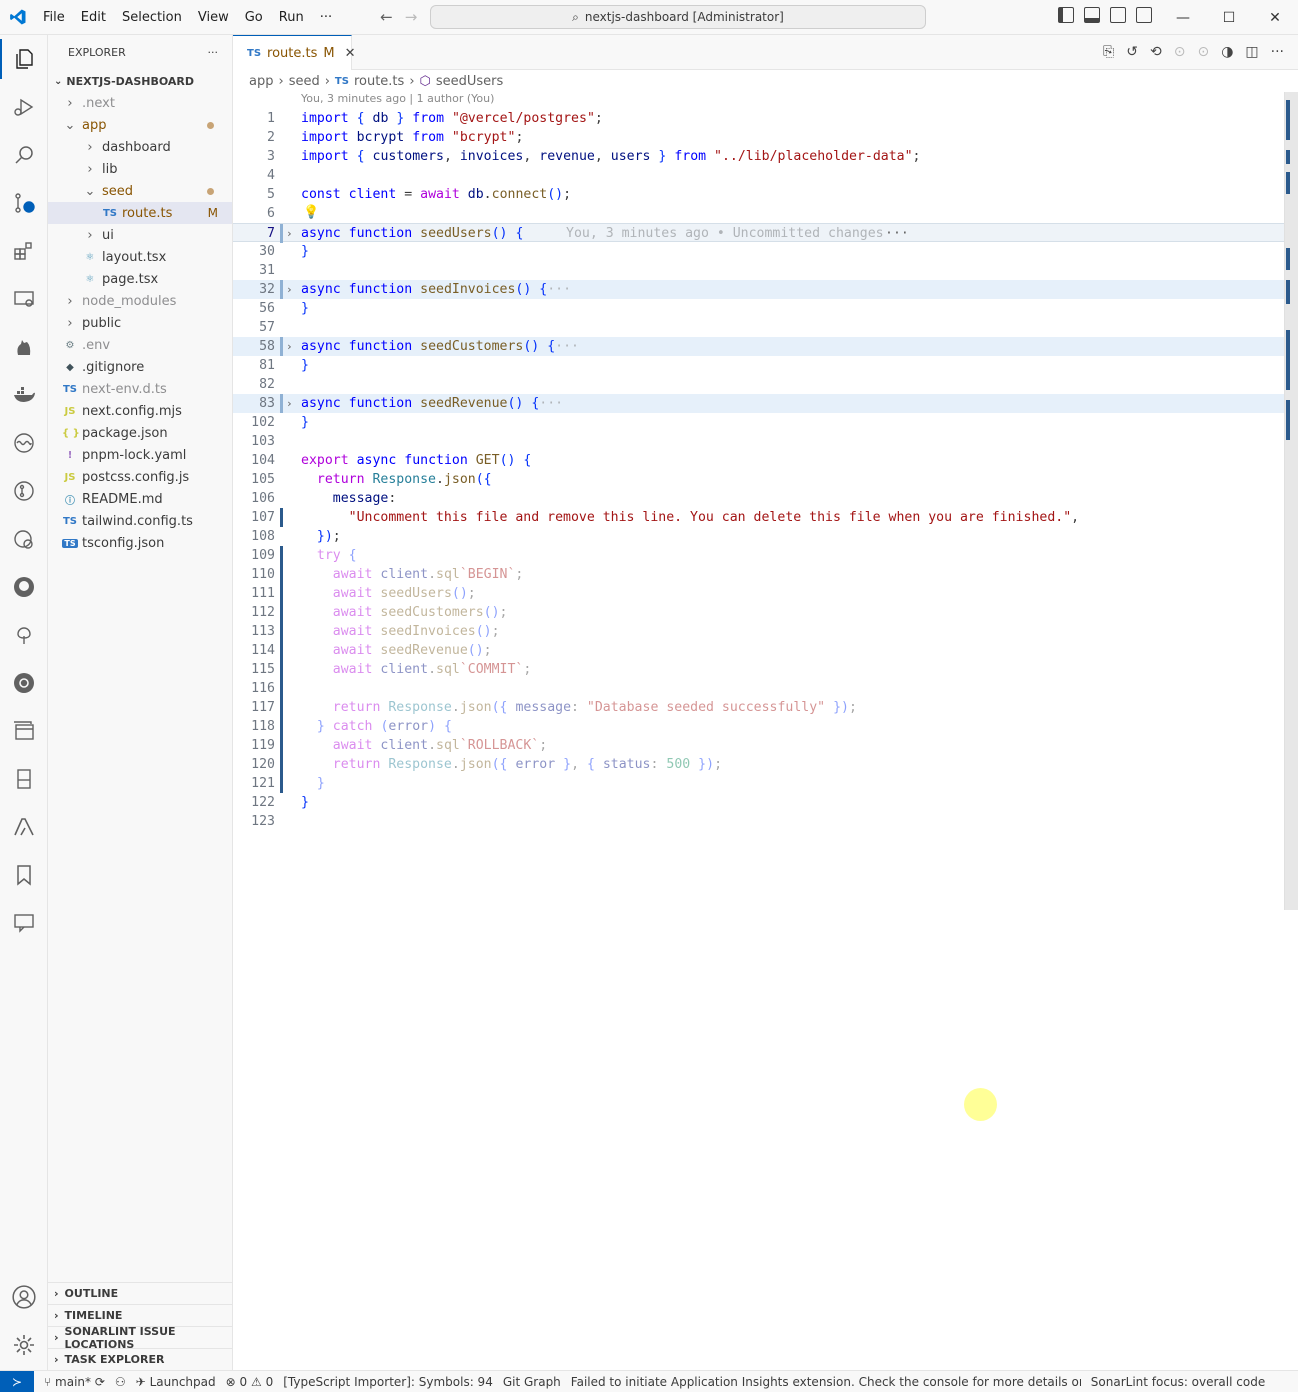 This screenshot has height=1392, width=1298. Describe the element at coordinates (759, 194) in the screenshot. I see `code-line: 5 const client = await db.connect();` at that location.